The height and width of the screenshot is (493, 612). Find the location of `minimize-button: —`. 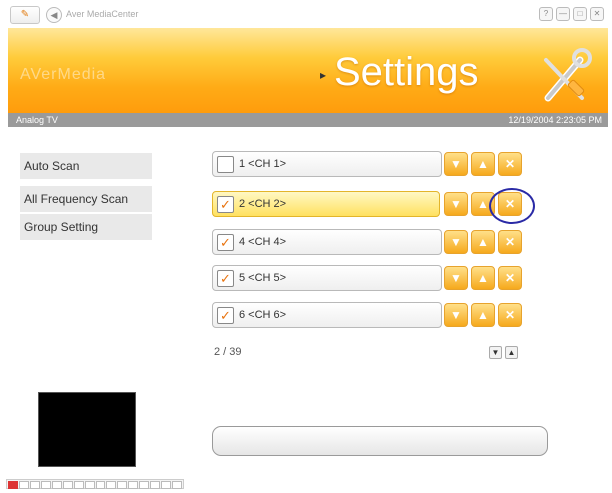

minimize-button: — is located at coordinates (563, 14).